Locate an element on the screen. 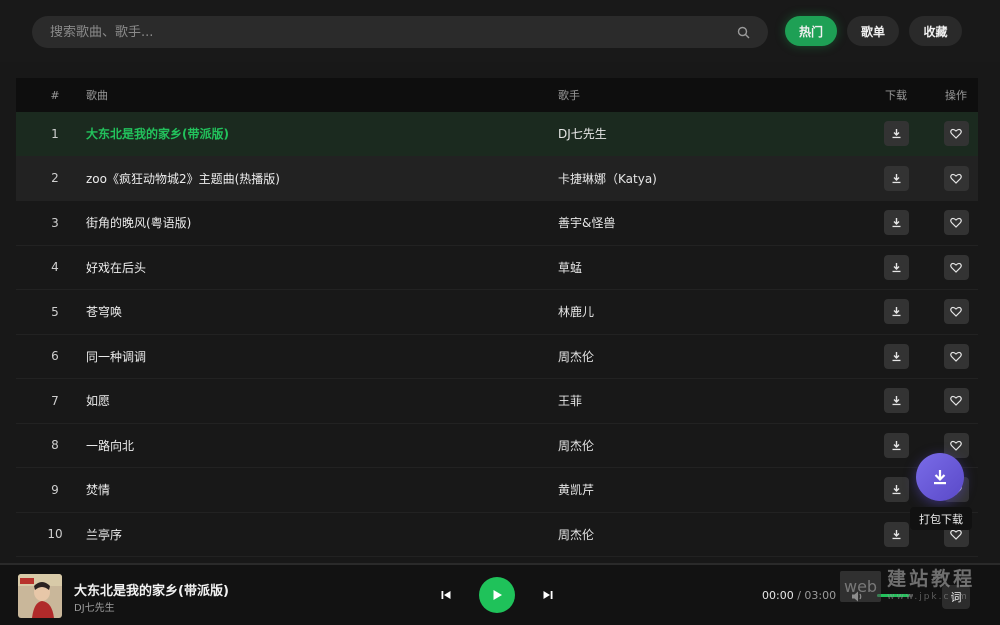 This screenshot has height=625, width=1000. now-playing-title: 大东北是我的家乡(带派版) is located at coordinates (151, 591).